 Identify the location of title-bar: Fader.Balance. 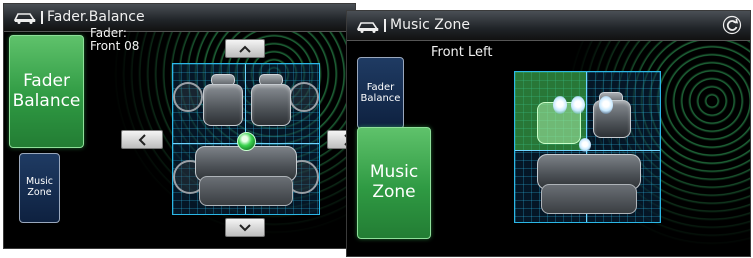
(179, 18).